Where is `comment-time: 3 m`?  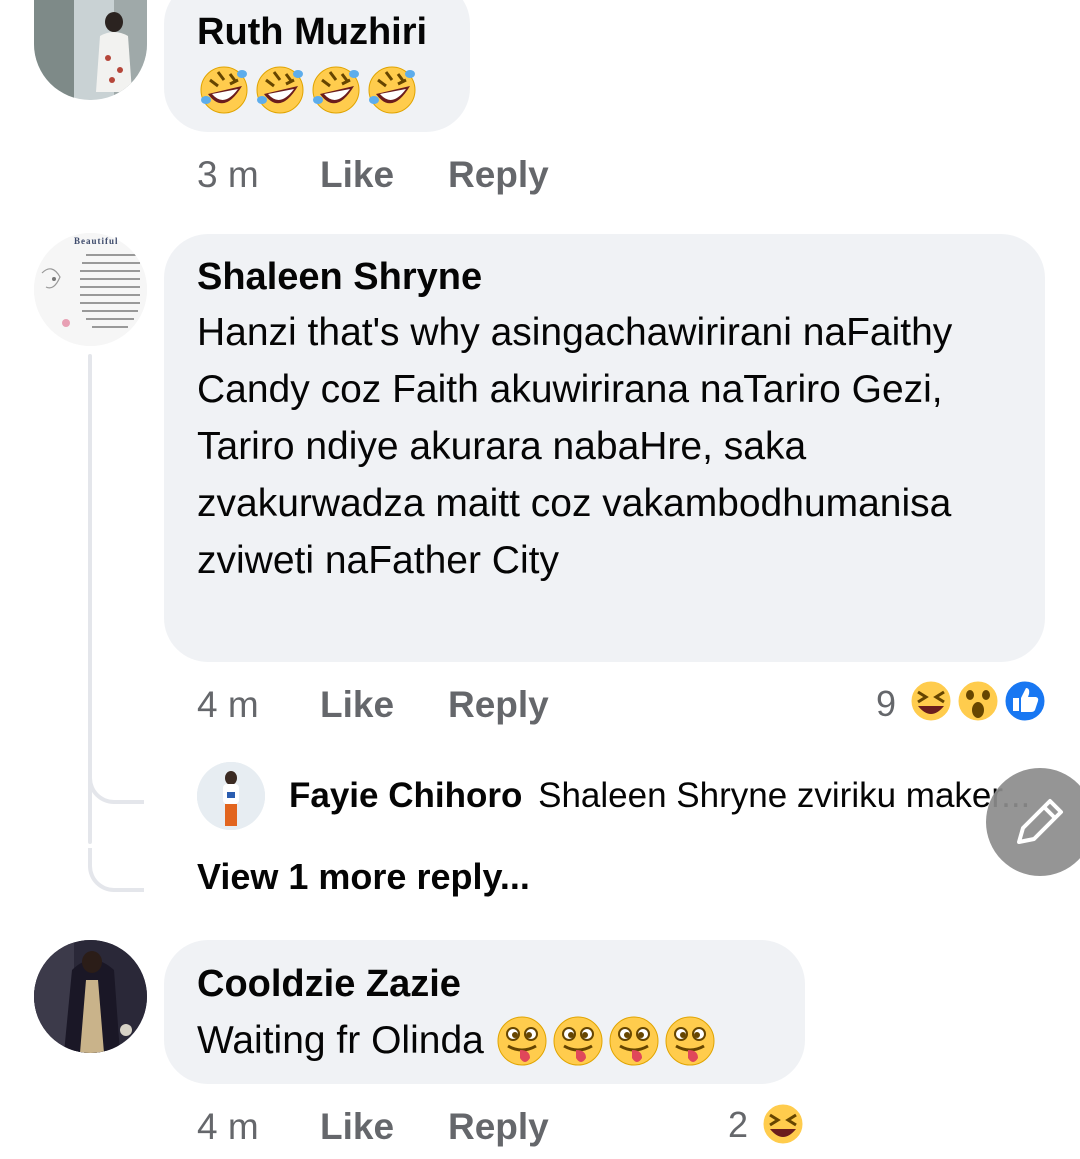
comment-time: 3 m is located at coordinates (228, 174).